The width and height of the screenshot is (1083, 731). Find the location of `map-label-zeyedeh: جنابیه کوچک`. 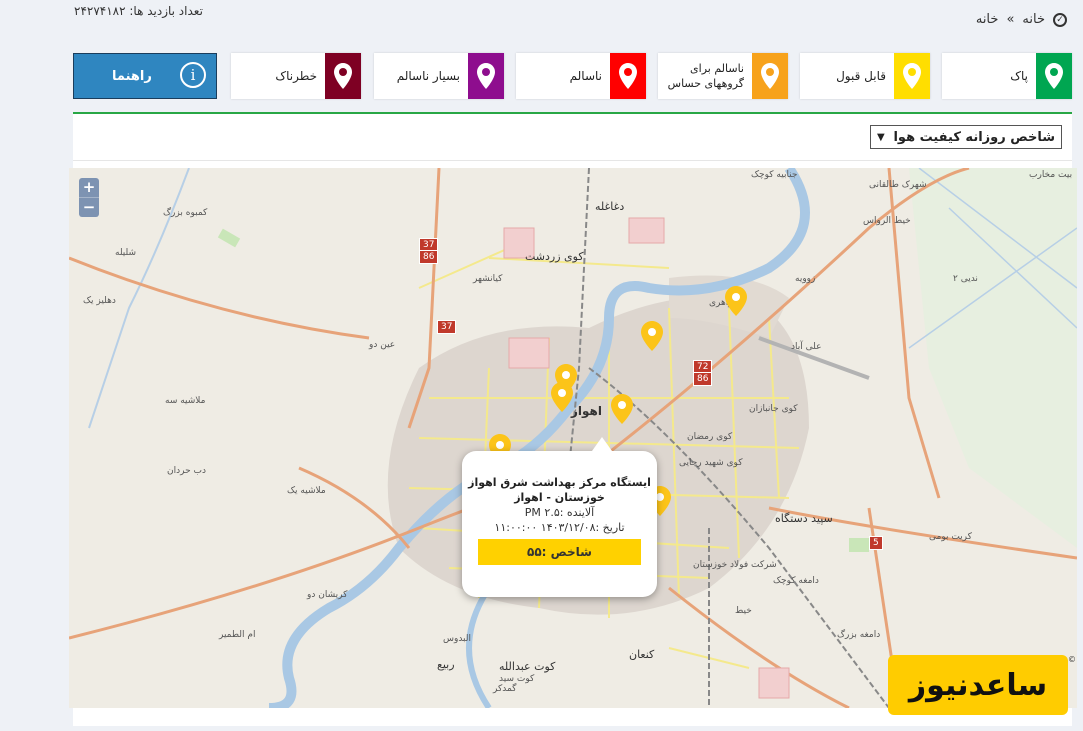

map-label-zeyedeh: جنابیه کوچک is located at coordinates (774, 175).